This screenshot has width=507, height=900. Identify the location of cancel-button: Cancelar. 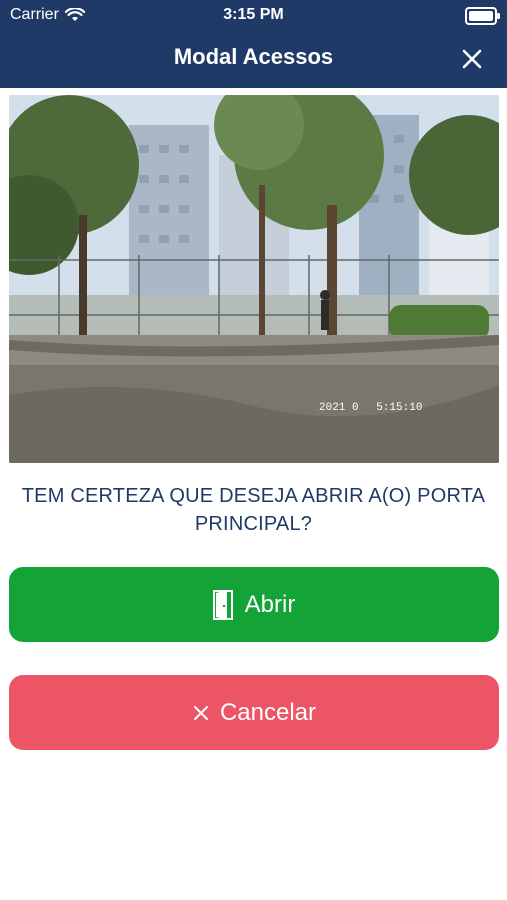
(254, 712).